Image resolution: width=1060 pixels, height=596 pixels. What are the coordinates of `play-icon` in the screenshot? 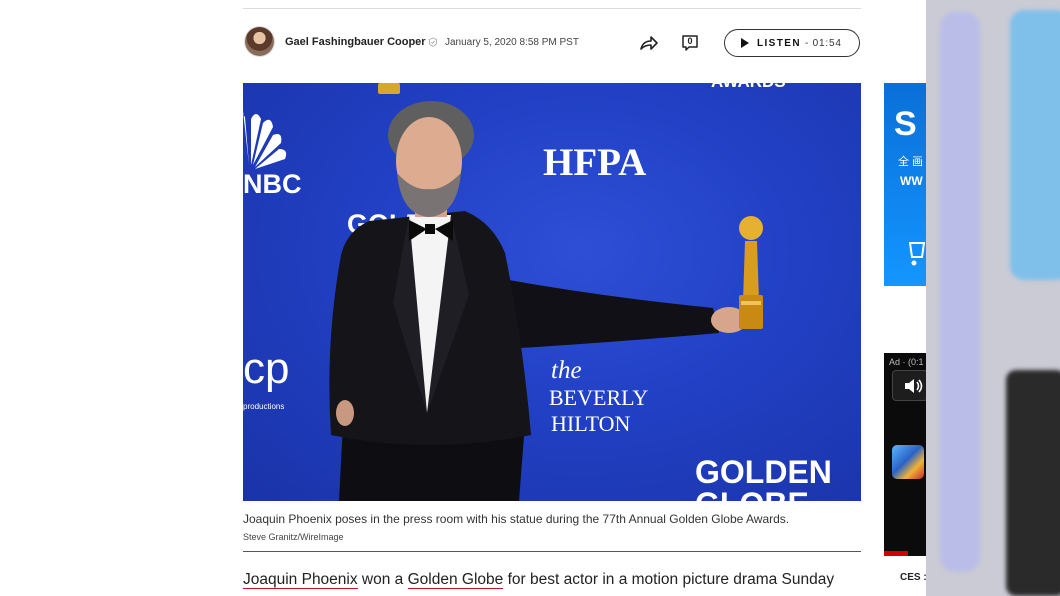 It's located at (745, 43).